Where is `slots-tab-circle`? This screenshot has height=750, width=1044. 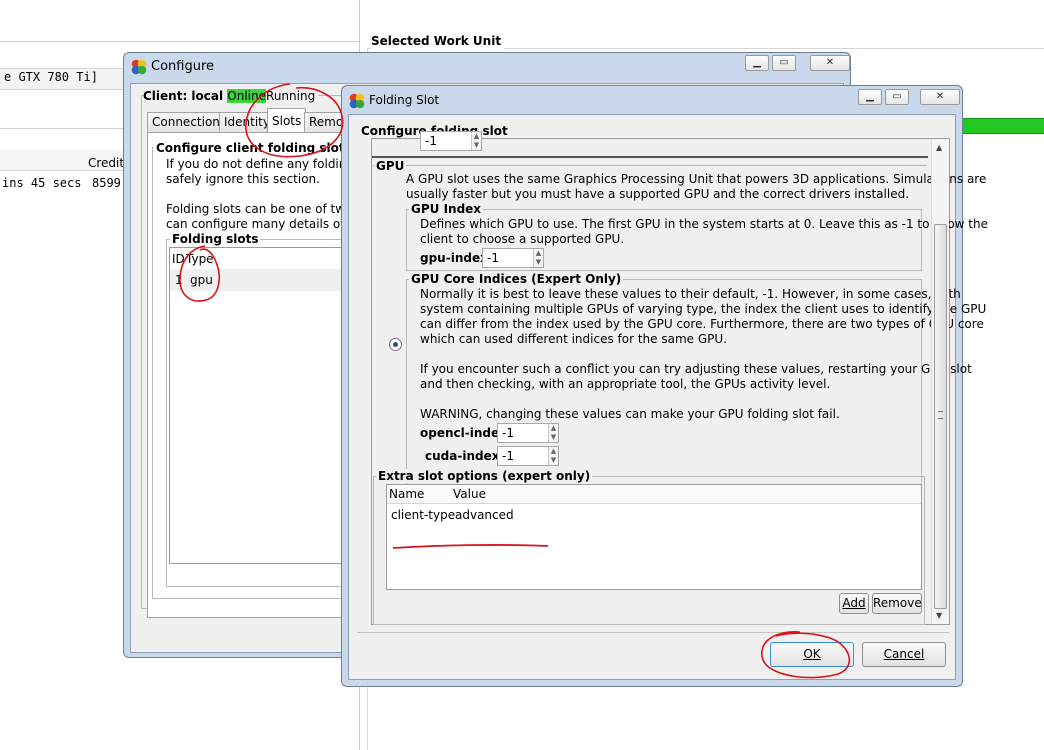 slots-tab-circle is located at coordinates (294, 120).